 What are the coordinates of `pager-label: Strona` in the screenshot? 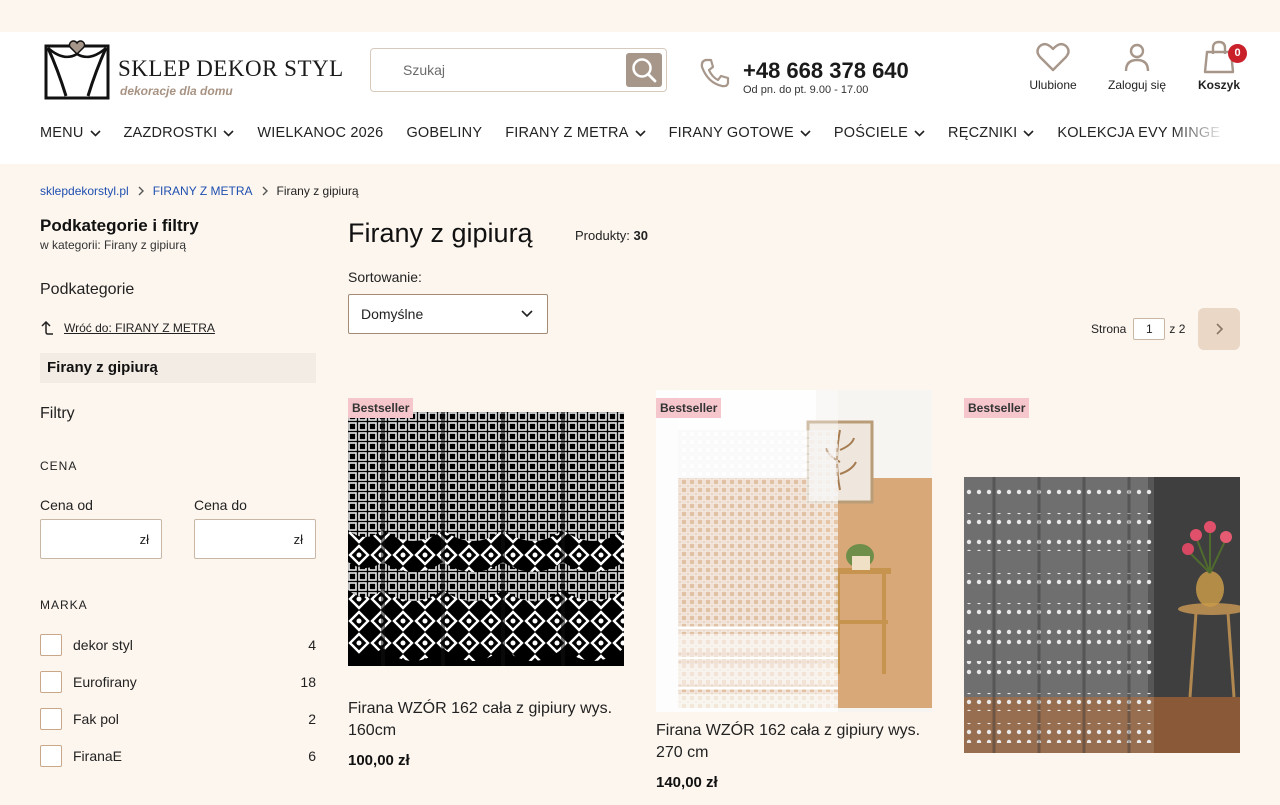 It's located at (1109, 329).